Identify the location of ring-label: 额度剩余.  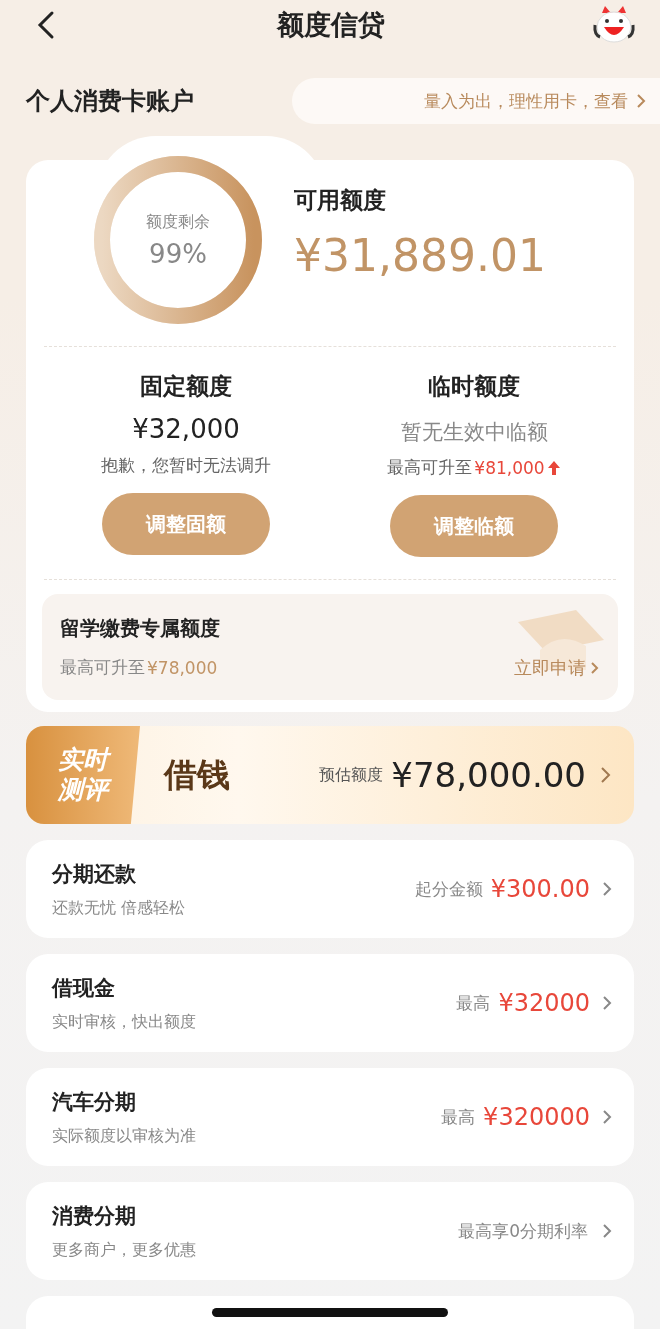
(178, 222).